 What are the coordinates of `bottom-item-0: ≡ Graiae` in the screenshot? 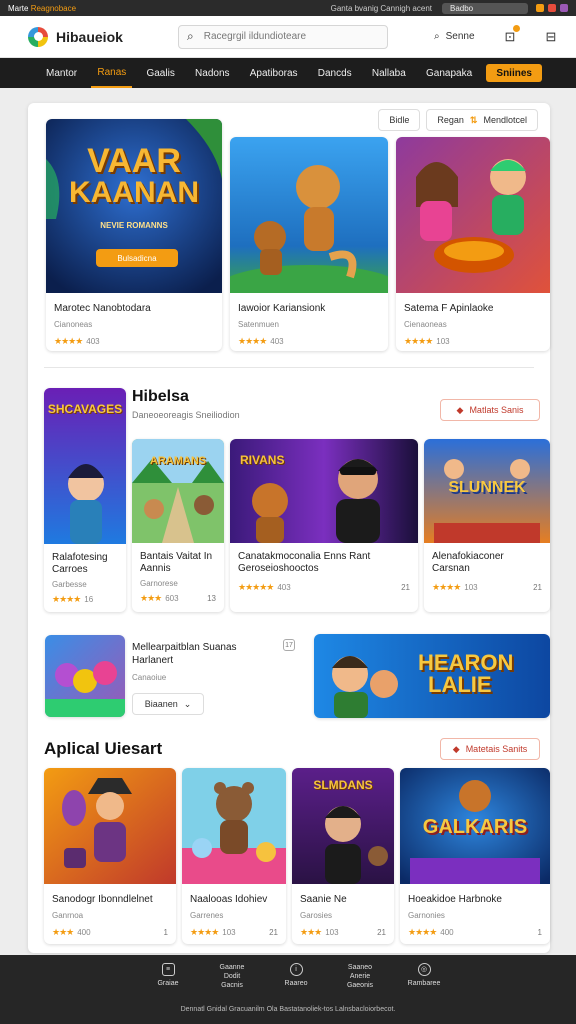 It's located at (168, 976).